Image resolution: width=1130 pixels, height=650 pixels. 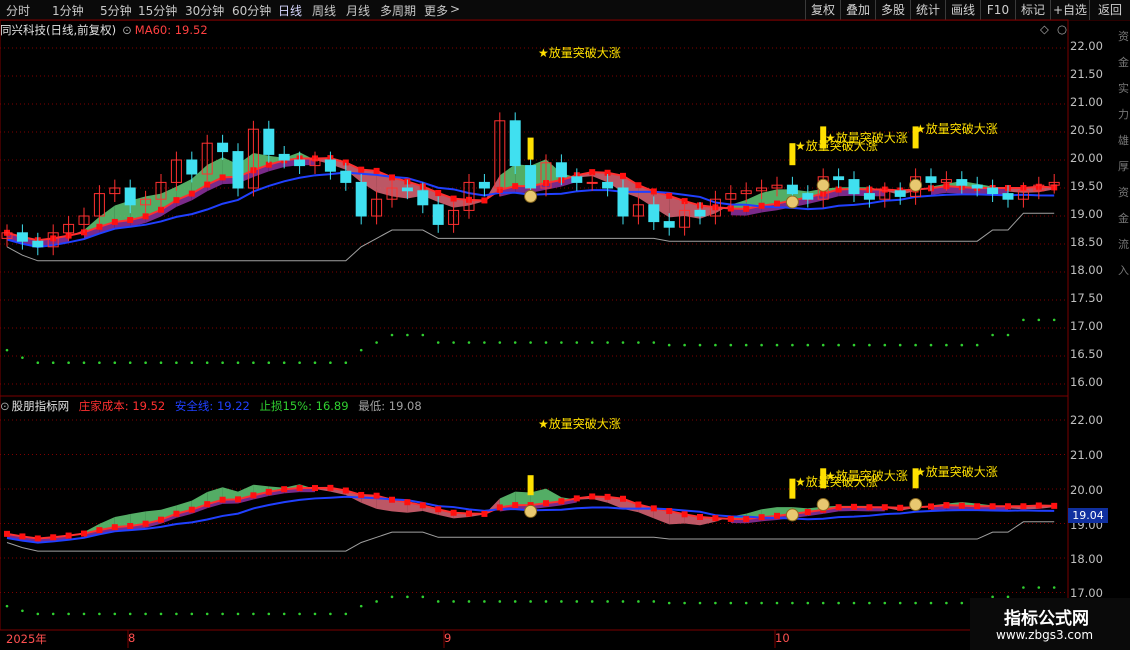 What do you see at coordinates (1062, 29) in the screenshot?
I see `circle-icon: ○` at bounding box center [1062, 29].